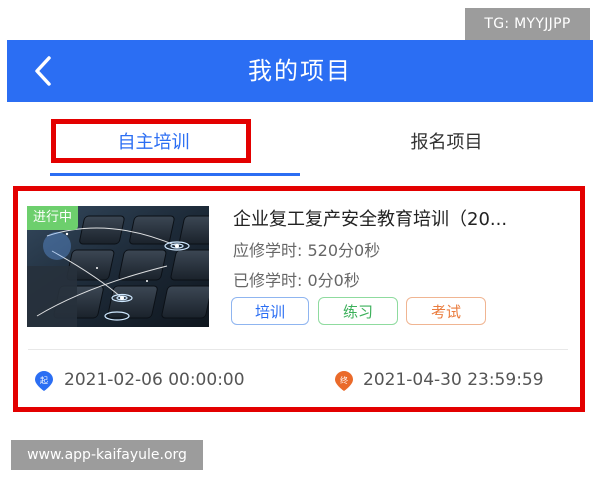 This screenshot has height=480, width=600. What do you see at coordinates (527, 24) in the screenshot?
I see `watermark-top: TG: MYYJJPP` at bounding box center [527, 24].